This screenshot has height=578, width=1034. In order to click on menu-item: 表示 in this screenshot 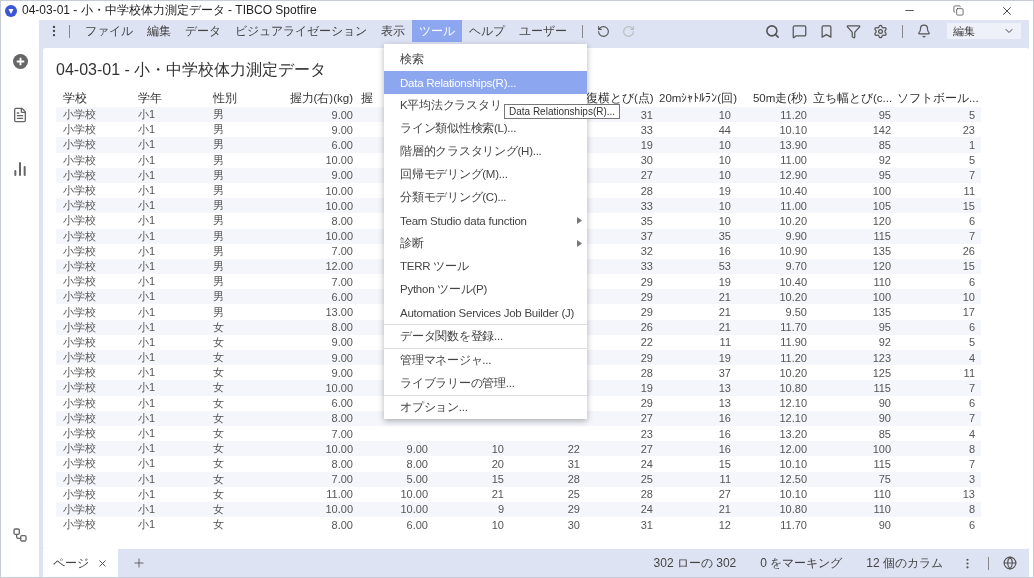, I will do `click(393, 31)`.